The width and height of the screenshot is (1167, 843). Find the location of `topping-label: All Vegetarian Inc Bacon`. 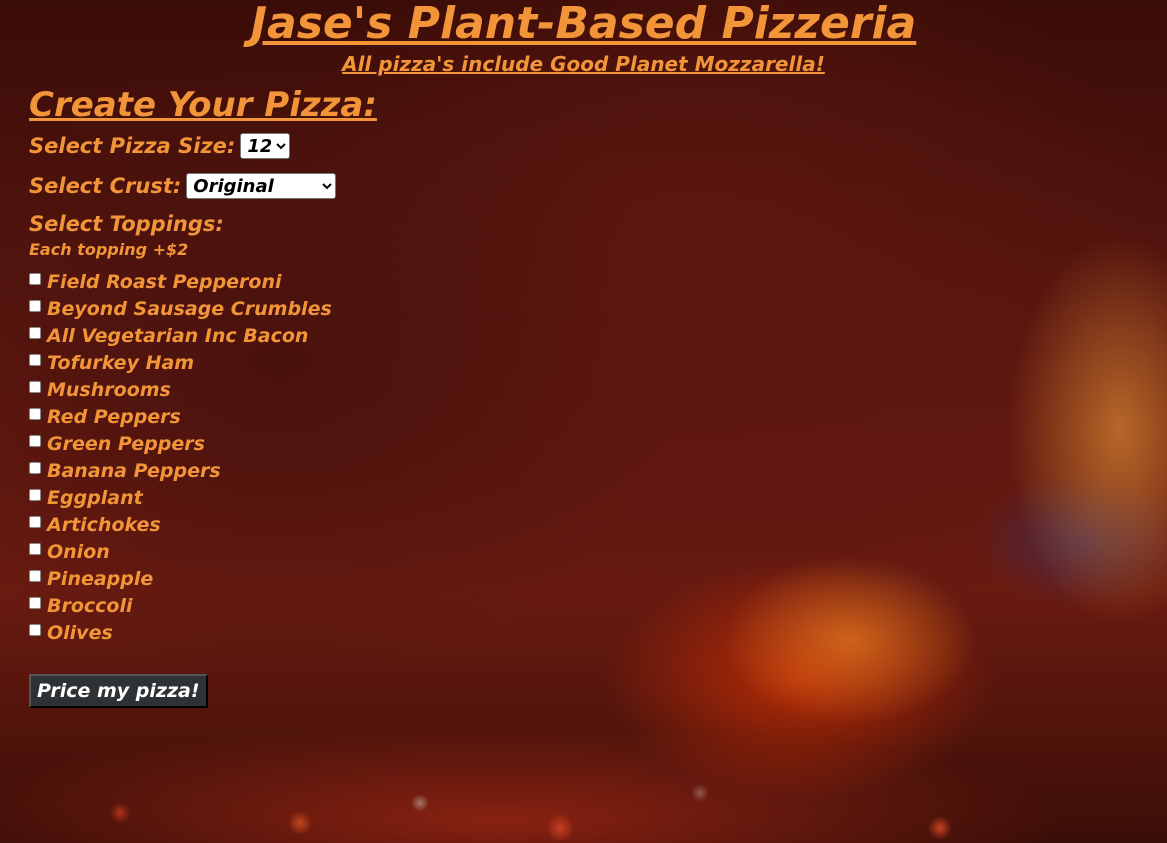

topping-label: All Vegetarian Inc Bacon is located at coordinates (178, 335).